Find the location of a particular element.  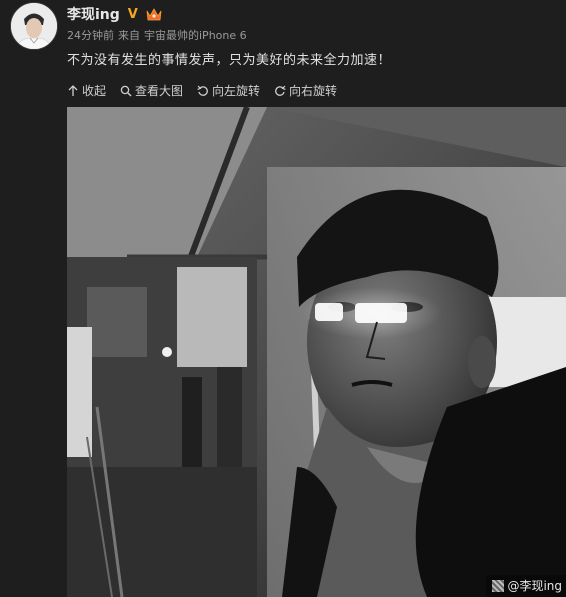

view-large-button: 查看大图 is located at coordinates (151, 90).